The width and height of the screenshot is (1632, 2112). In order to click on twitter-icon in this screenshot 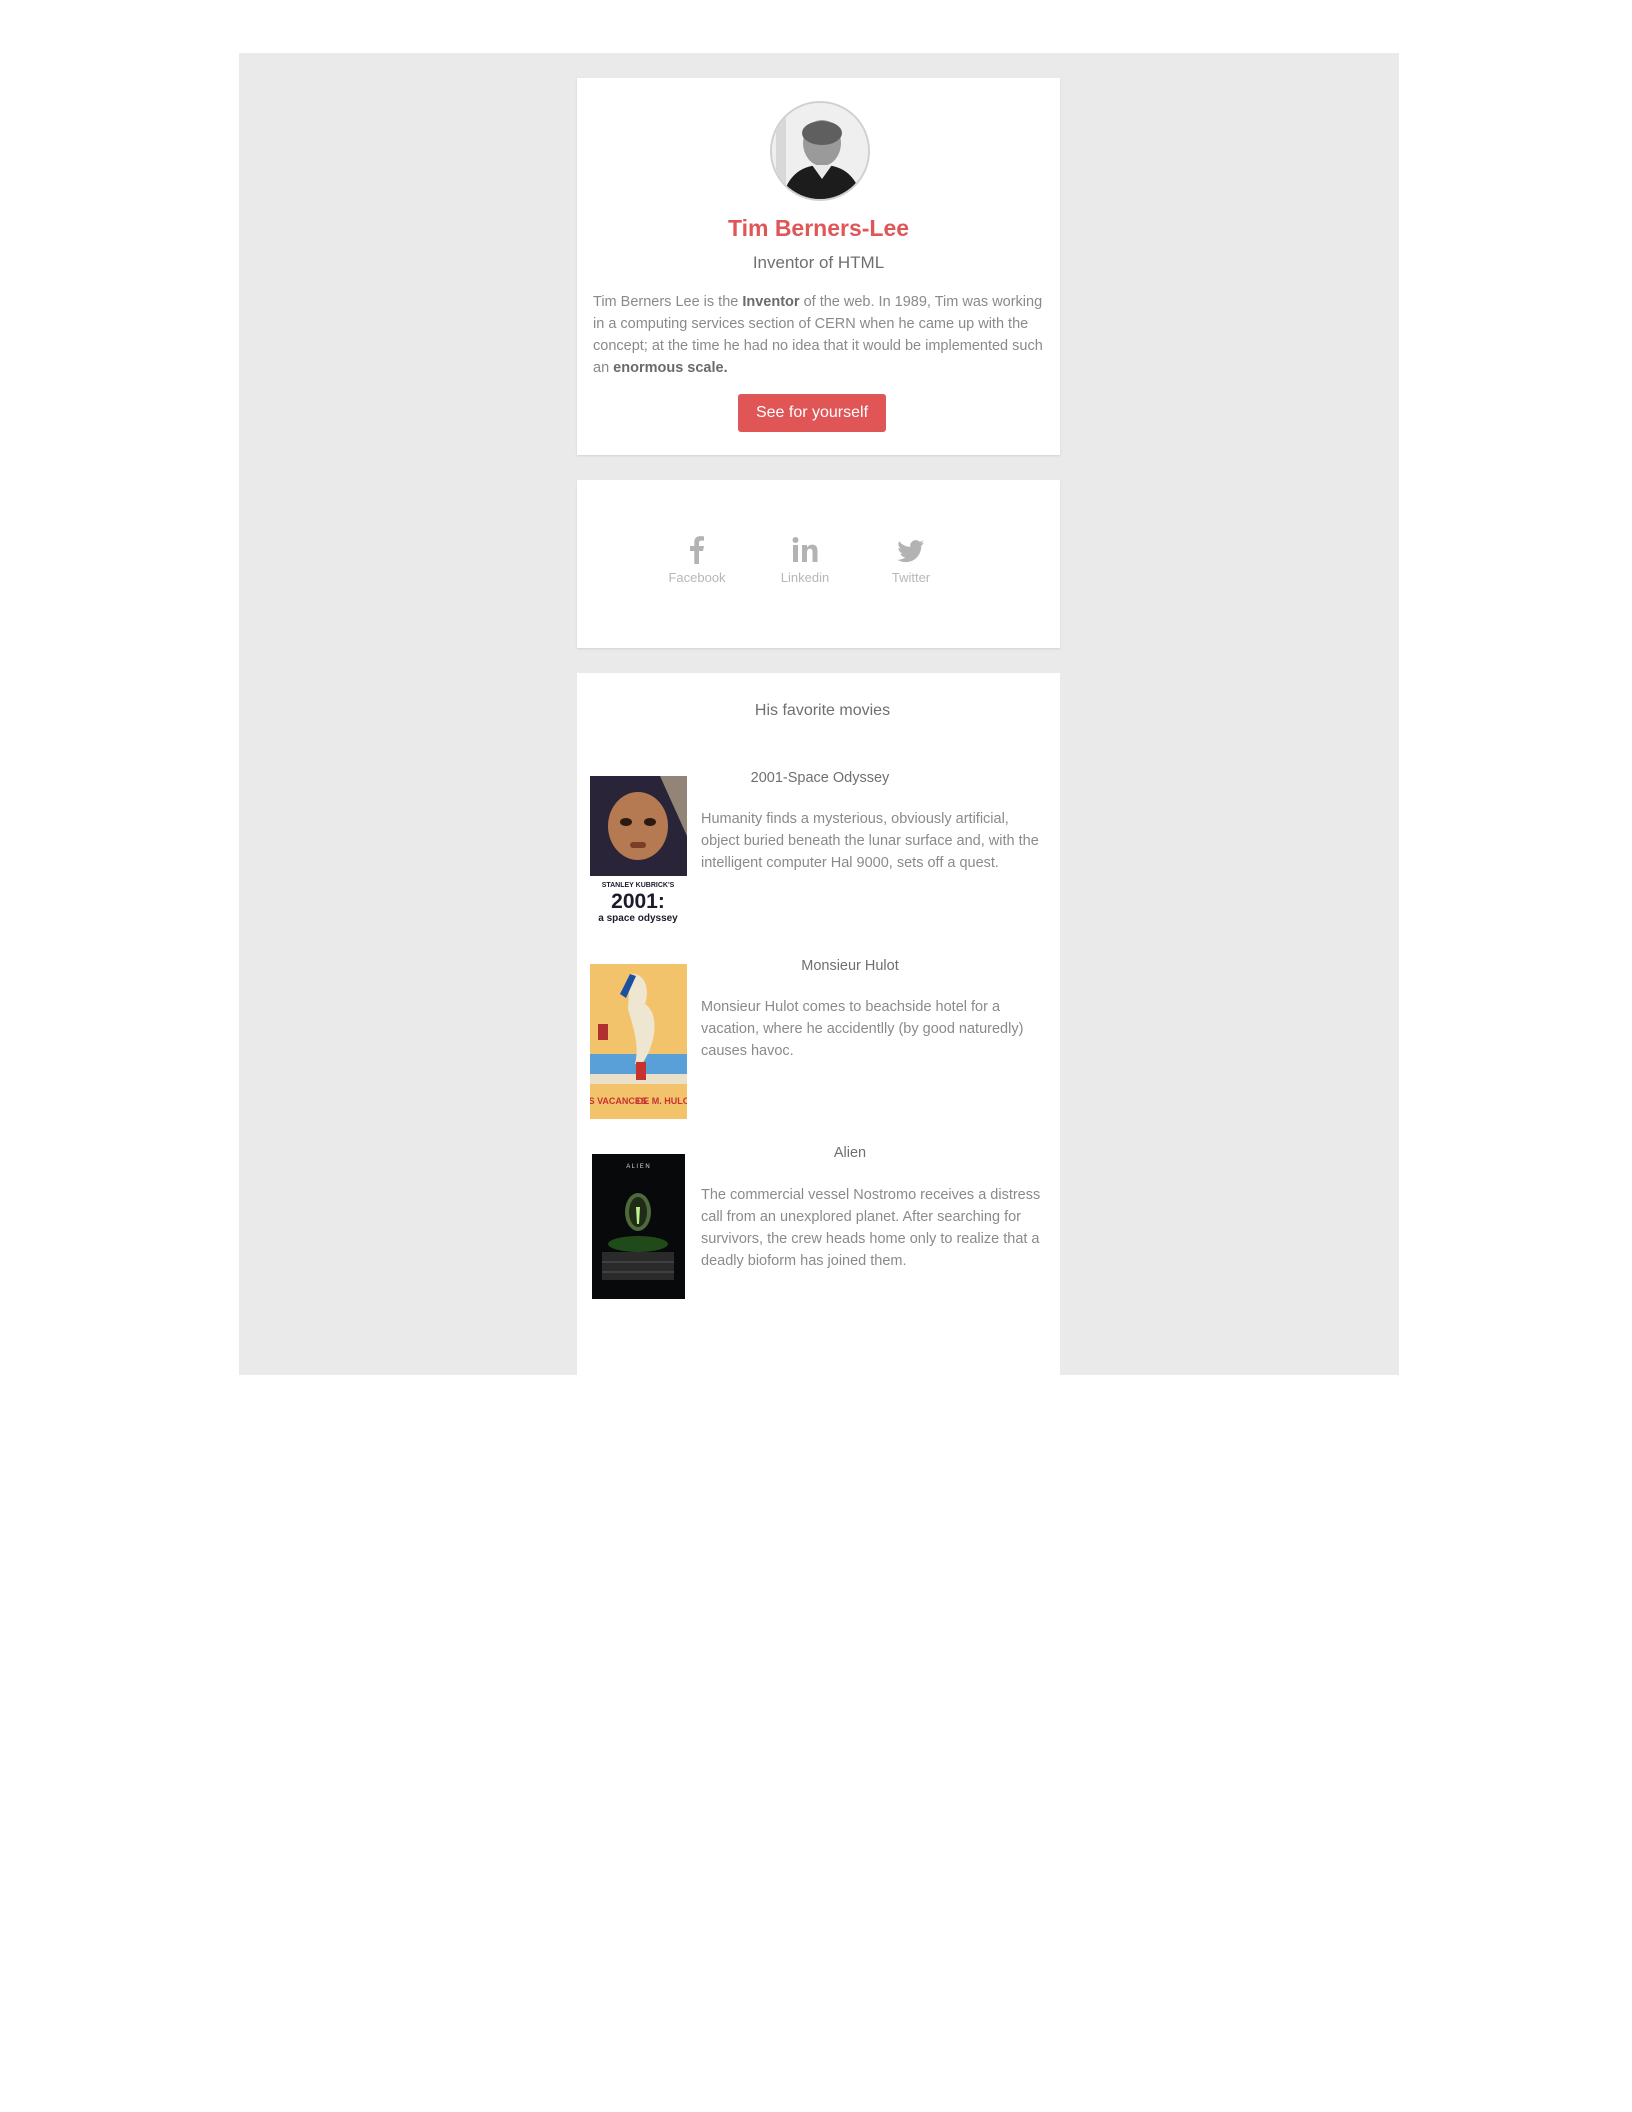, I will do `click(911, 551)`.